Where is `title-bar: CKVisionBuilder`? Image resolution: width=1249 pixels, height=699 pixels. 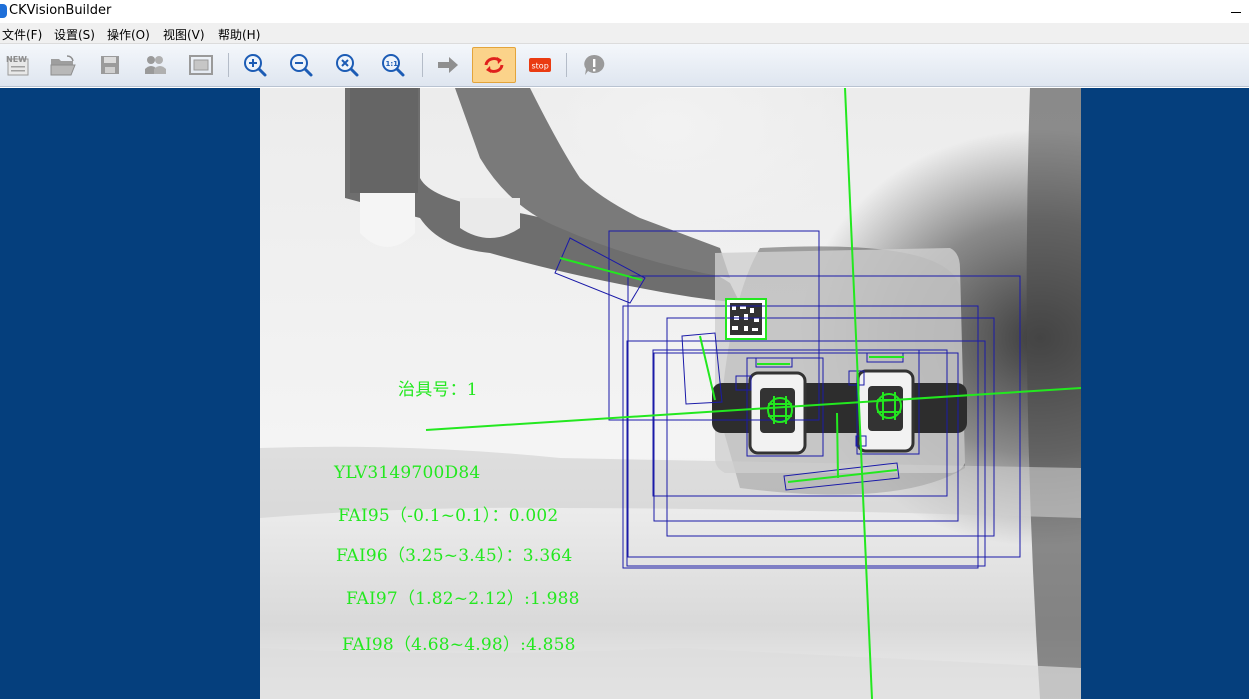 title-bar: CKVisionBuilder is located at coordinates (624, 11).